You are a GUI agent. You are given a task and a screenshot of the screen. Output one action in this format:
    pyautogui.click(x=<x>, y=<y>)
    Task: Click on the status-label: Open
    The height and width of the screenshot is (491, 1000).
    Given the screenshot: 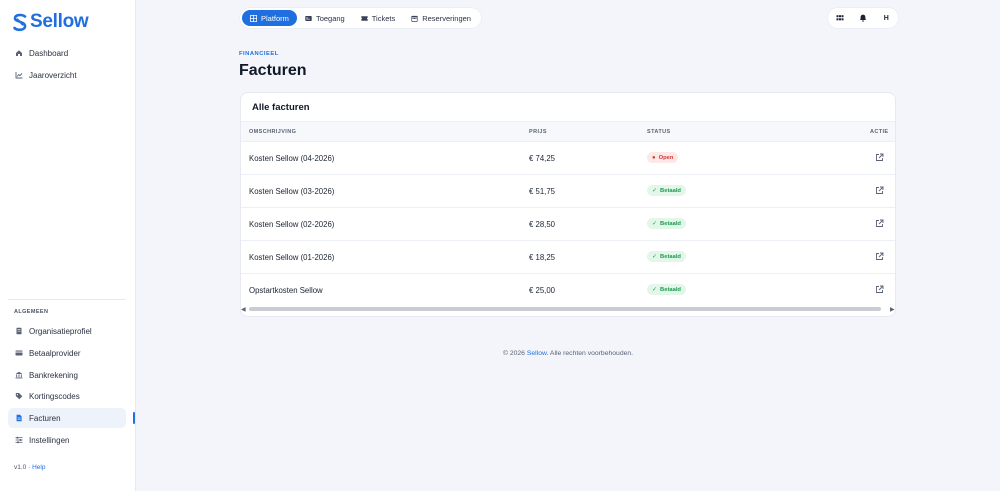 What is the action you would take?
    pyautogui.click(x=666, y=157)
    